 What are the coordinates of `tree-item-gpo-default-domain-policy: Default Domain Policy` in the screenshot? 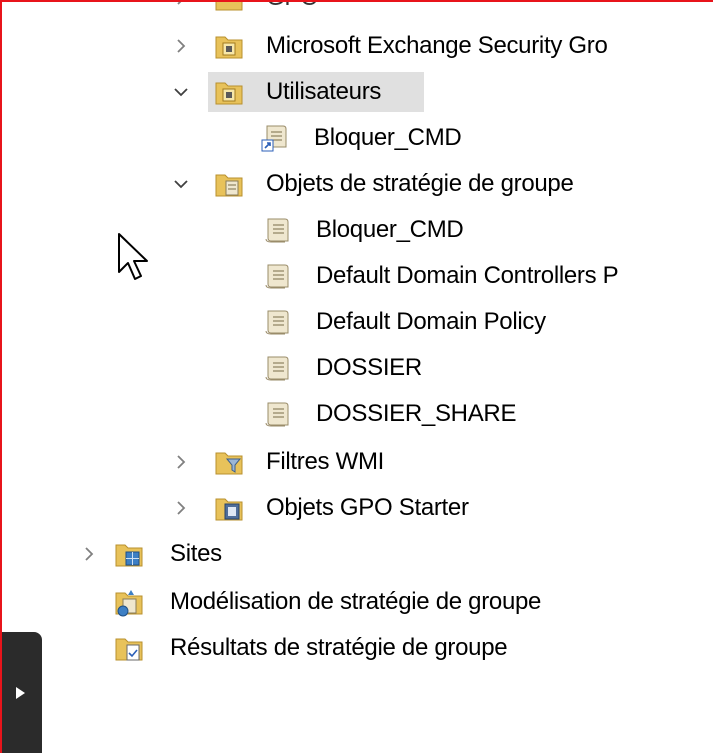 It's located at (356, 322).